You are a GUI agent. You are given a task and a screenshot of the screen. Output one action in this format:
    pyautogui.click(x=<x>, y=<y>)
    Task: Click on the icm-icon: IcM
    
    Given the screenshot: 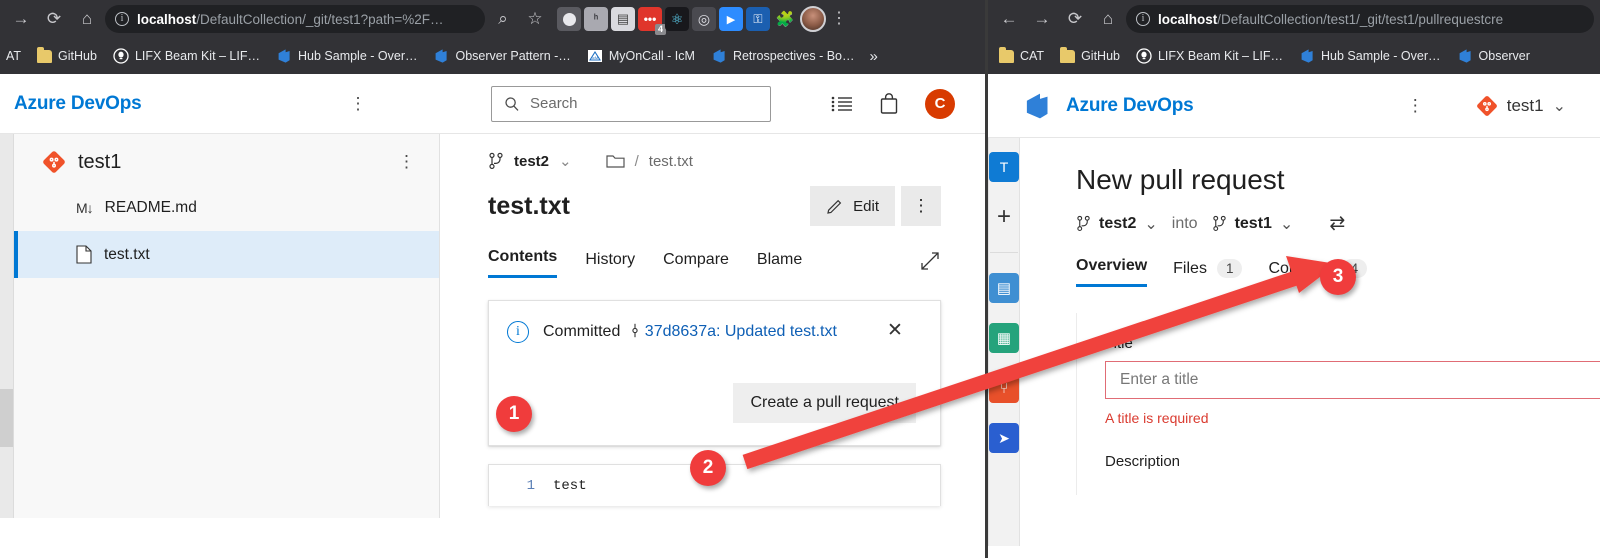 What is the action you would take?
    pyautogui.click(x=594, y=56)
    